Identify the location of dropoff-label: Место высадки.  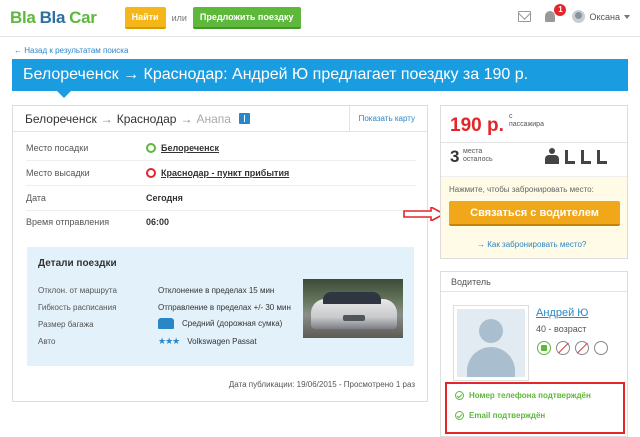
(58, 173).